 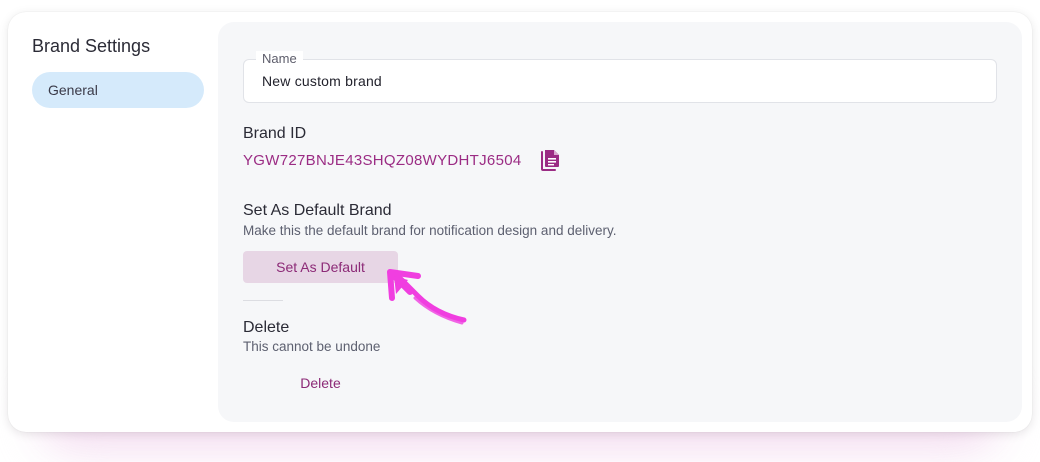 What do you see at coordinates (382, 160) in the screenshot?
I see `brand-id-value: YGW727BNJE43SHQZ08WYDHTJ6504` at bounding box center [382, 160].